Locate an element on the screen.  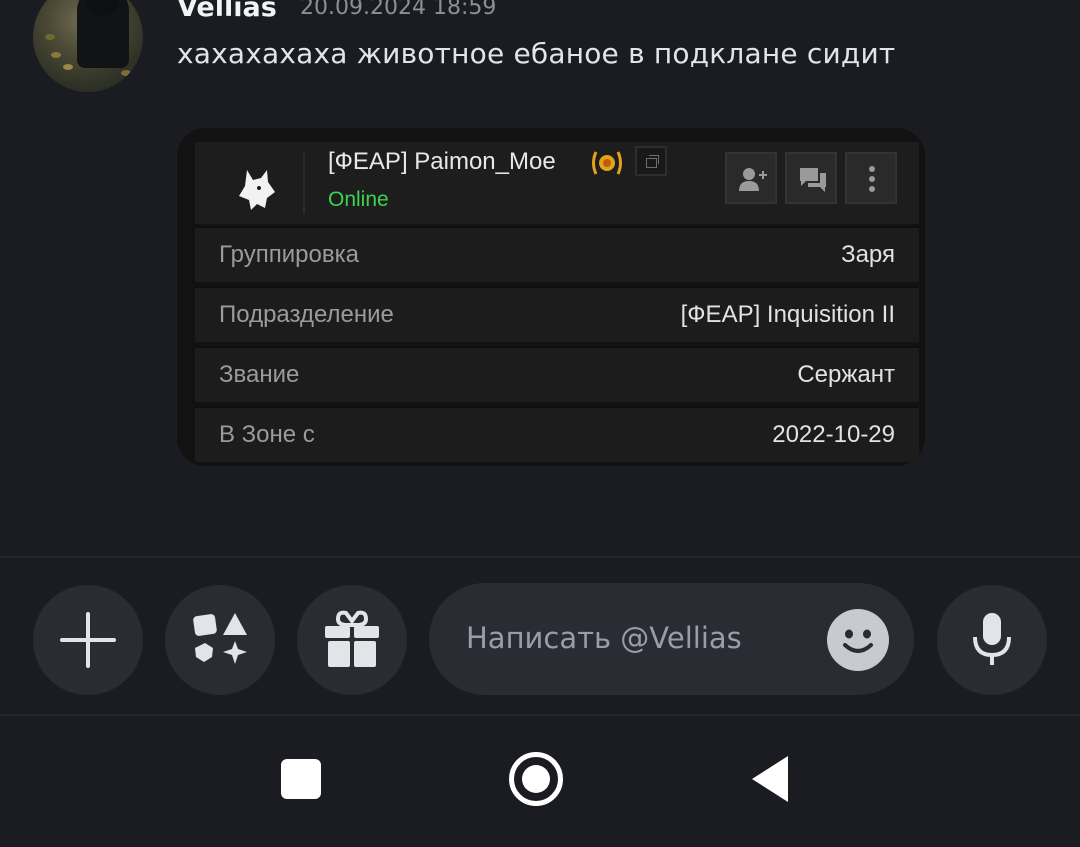
message-input-placeholder: Написать @Vellias is located at coordinates (604, 638).